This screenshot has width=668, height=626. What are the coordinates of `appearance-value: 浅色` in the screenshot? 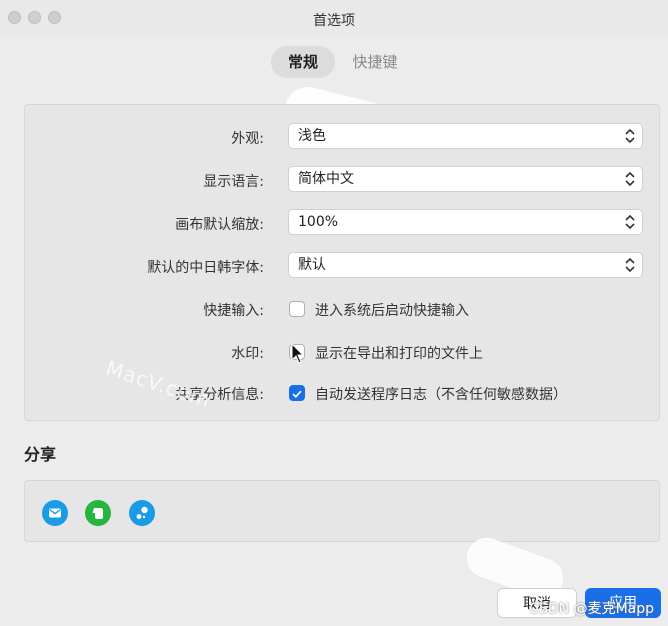 It's located at (312, 136).